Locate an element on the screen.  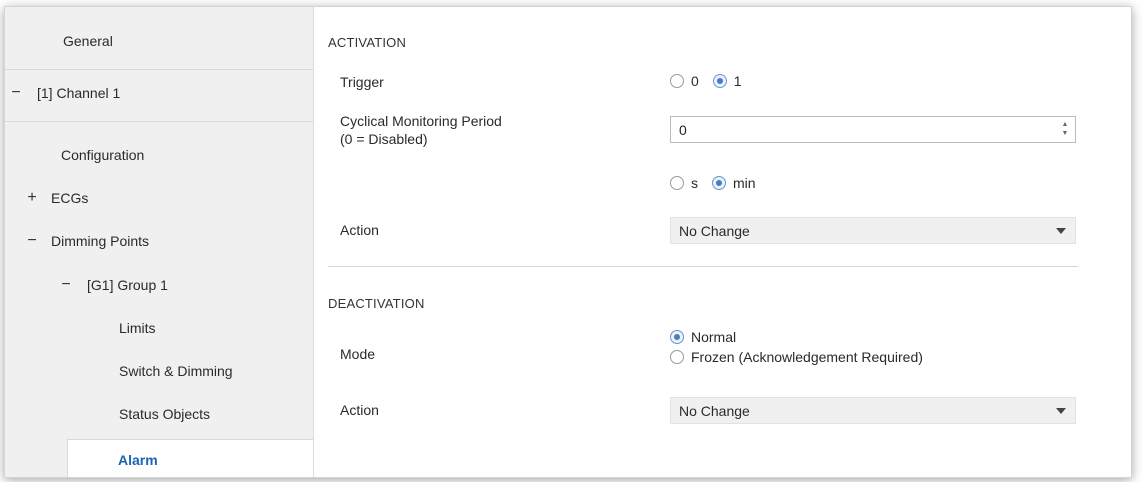
spin-value: 0 is located at coordinates (683, 130).